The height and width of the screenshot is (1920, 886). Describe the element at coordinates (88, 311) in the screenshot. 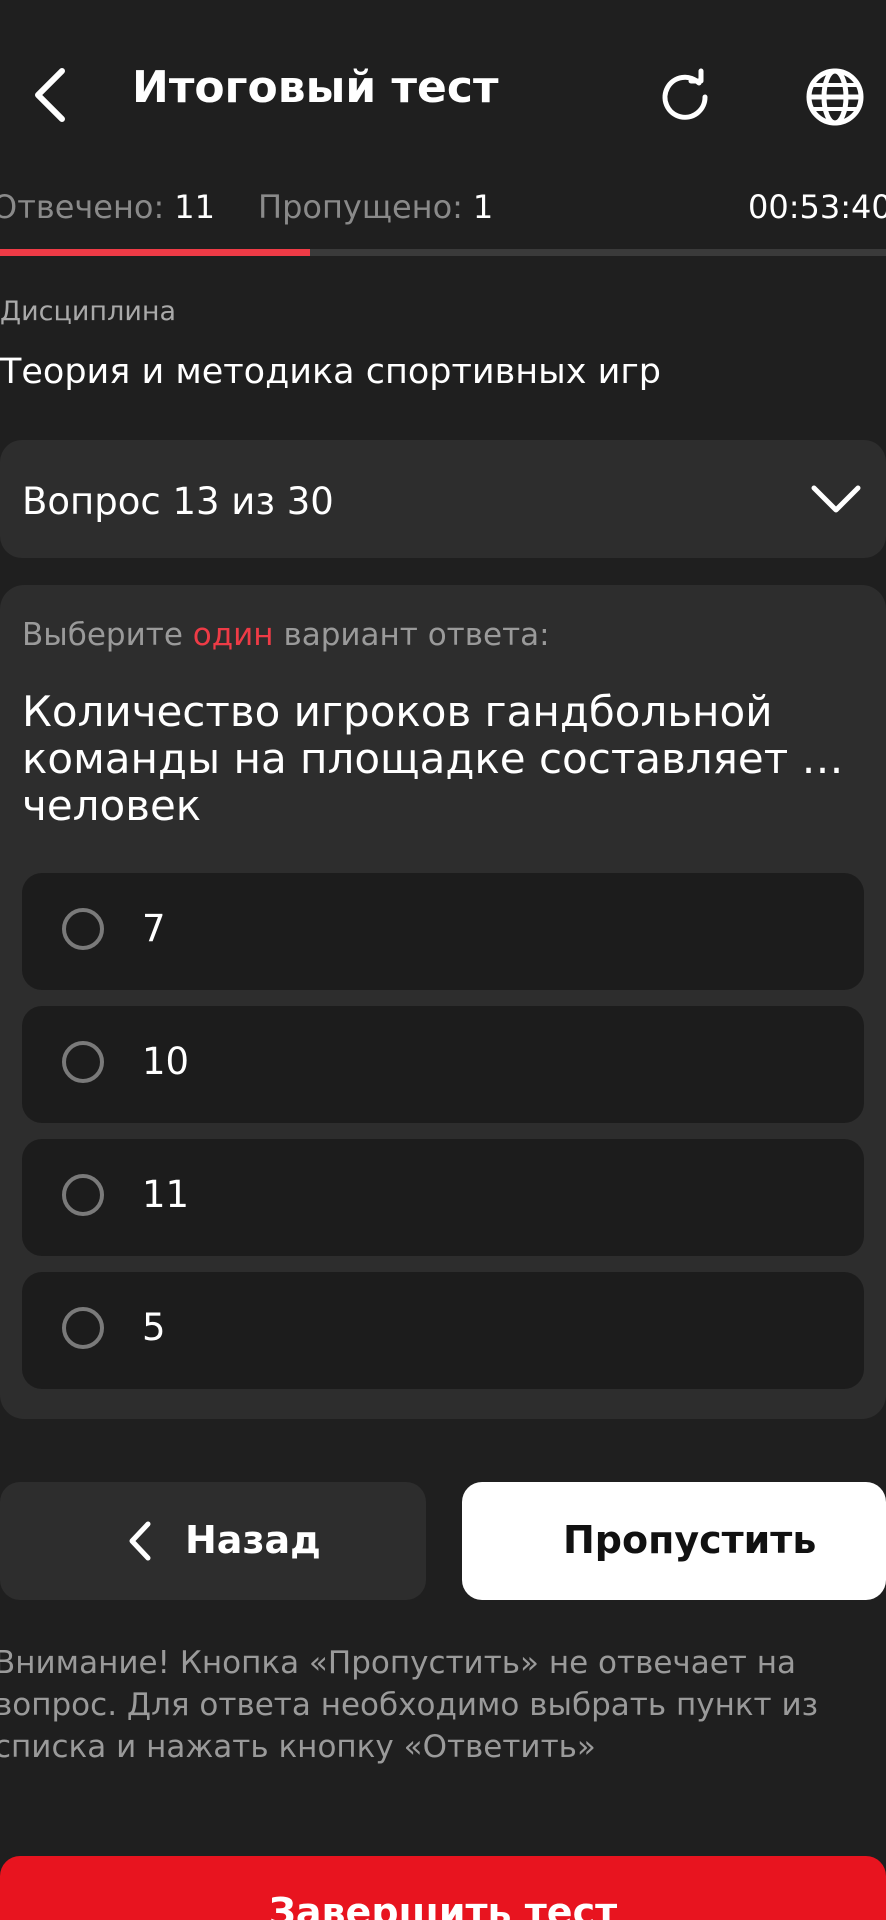

I see `discipline-label: Дисциплина` at that location.